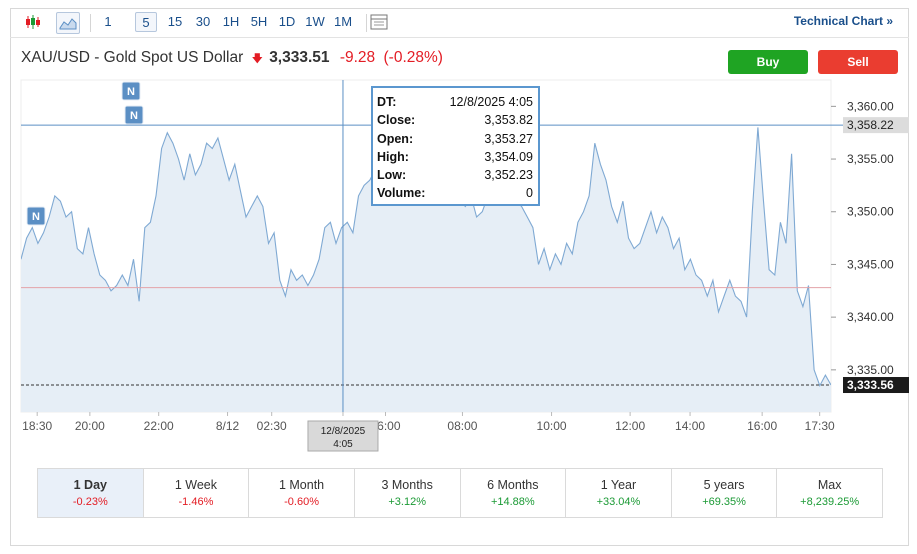 This screenshot has width=917, height=554. I want to click on x-tick-label: 08:00, so click(462, 426).